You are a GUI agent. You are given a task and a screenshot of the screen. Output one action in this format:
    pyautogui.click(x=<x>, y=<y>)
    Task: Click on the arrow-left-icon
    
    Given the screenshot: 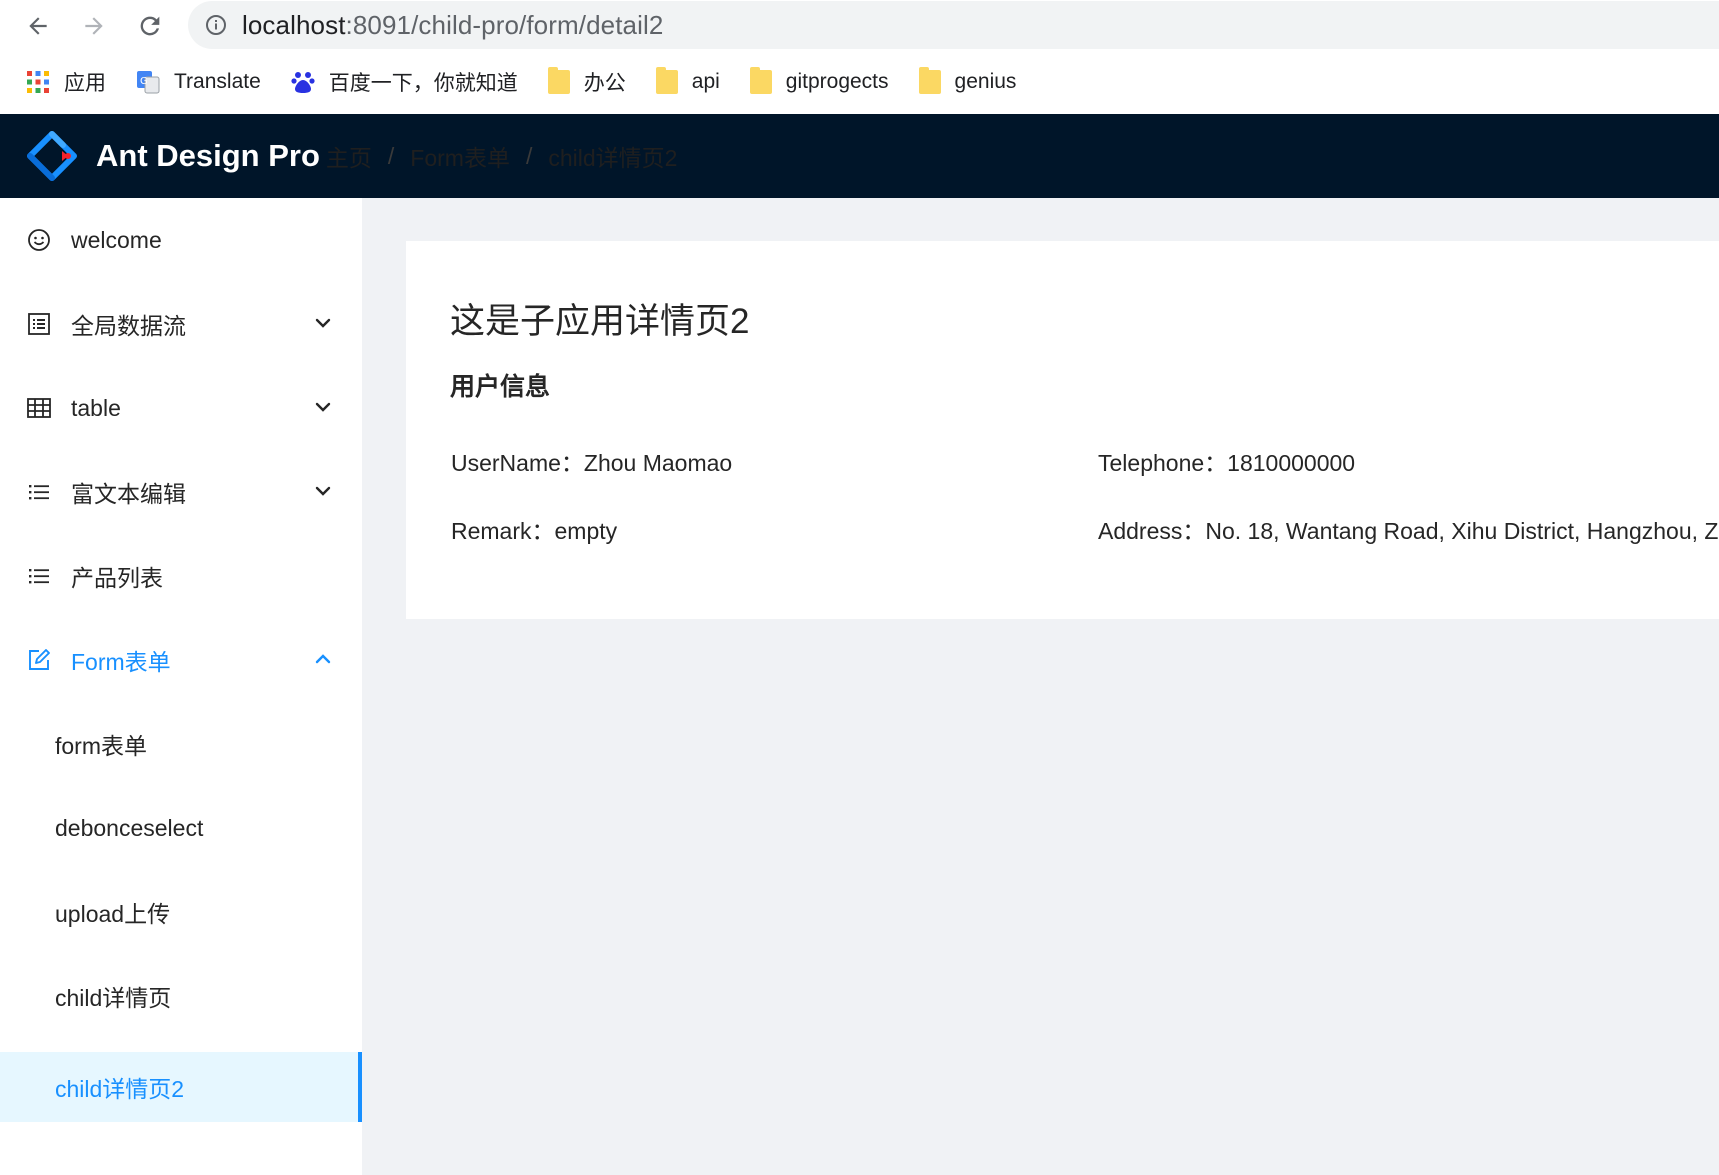 What is the action you would take?
    pyautogui.click(x=38, y=26)
    